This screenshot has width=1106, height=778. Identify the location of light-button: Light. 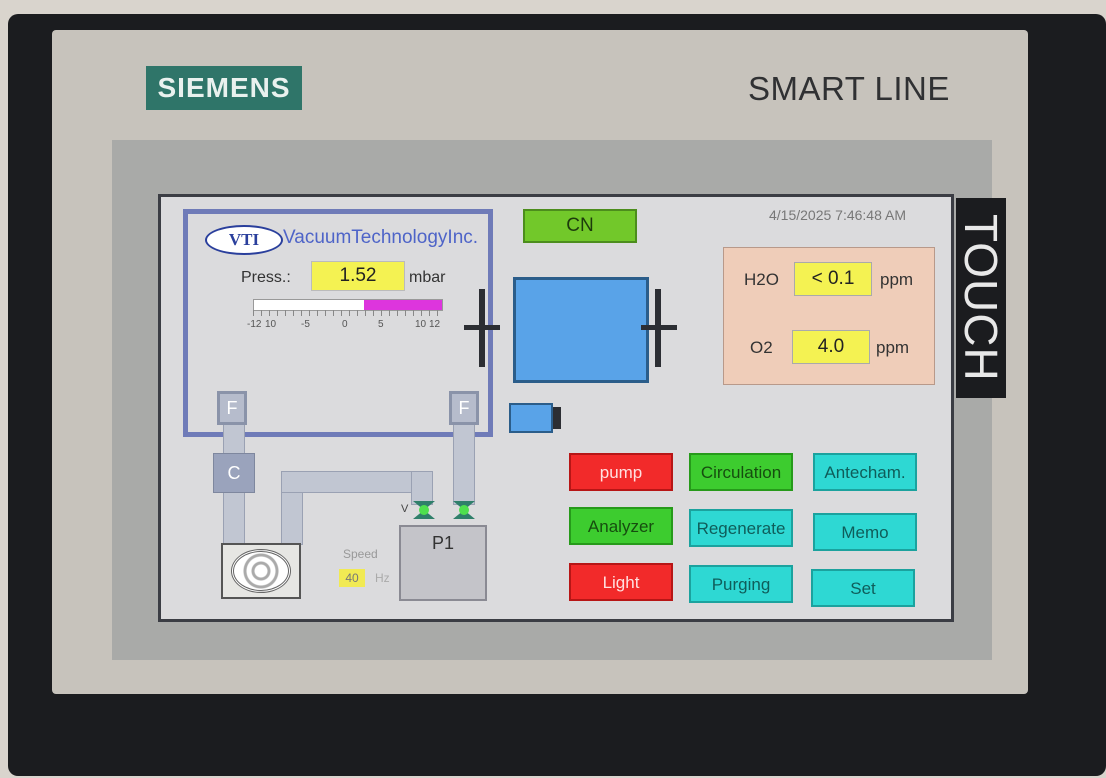
(621, 582).